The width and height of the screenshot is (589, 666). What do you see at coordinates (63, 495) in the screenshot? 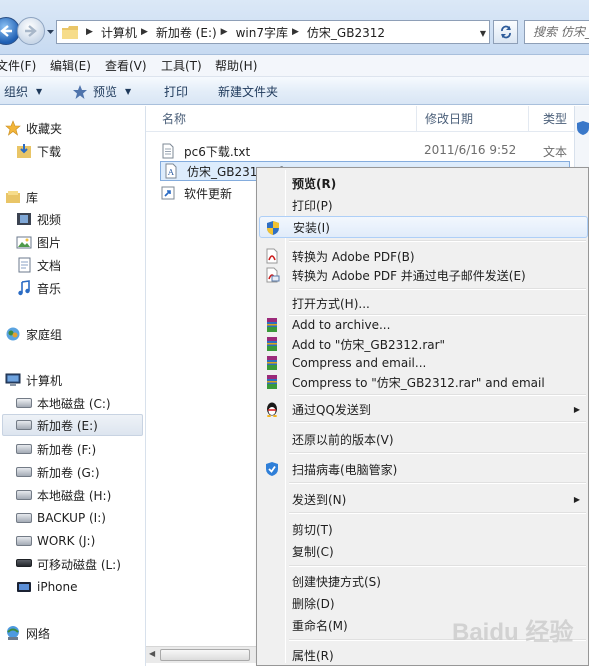
I see `nav-drive-h: 本地磁盘 (H:)` at bounding box center [63, 495].